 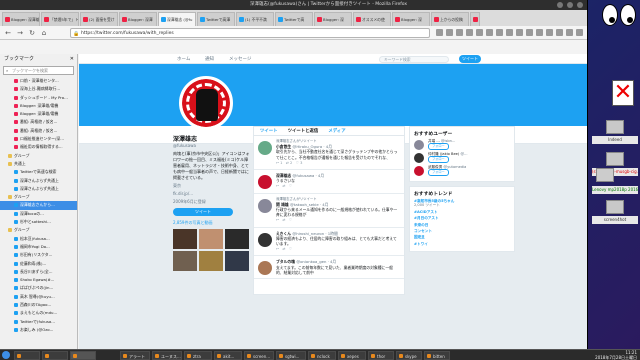 I want to click on suggestion-item: 仲村隆 (Jakio Bee) @... フォロー, so click(x=462, y=158).